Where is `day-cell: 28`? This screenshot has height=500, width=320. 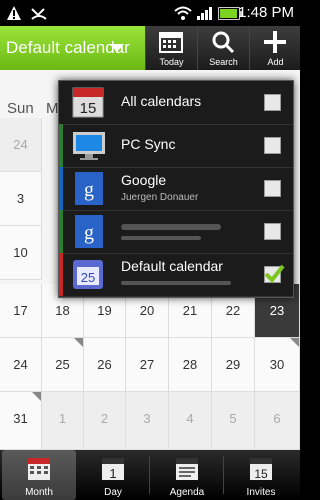 day-cell: 28 is located at coordinates (190, 365).